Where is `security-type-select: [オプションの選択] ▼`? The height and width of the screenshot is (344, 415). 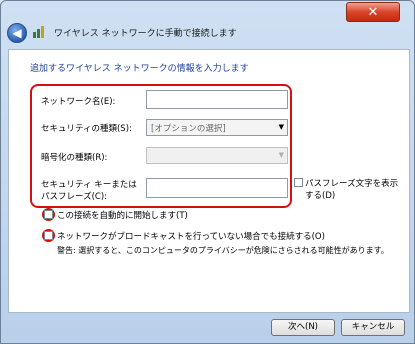 security-type-select: [オプションの選択] ▼ is located at coordinates (217, 127).